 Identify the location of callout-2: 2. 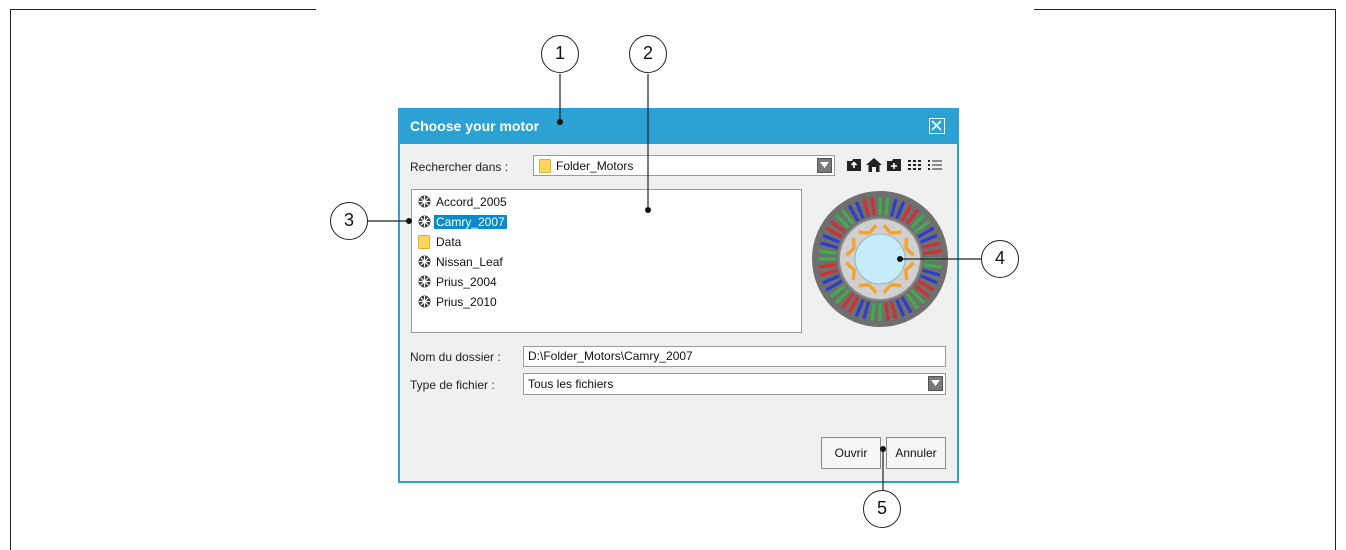
(648, 54).